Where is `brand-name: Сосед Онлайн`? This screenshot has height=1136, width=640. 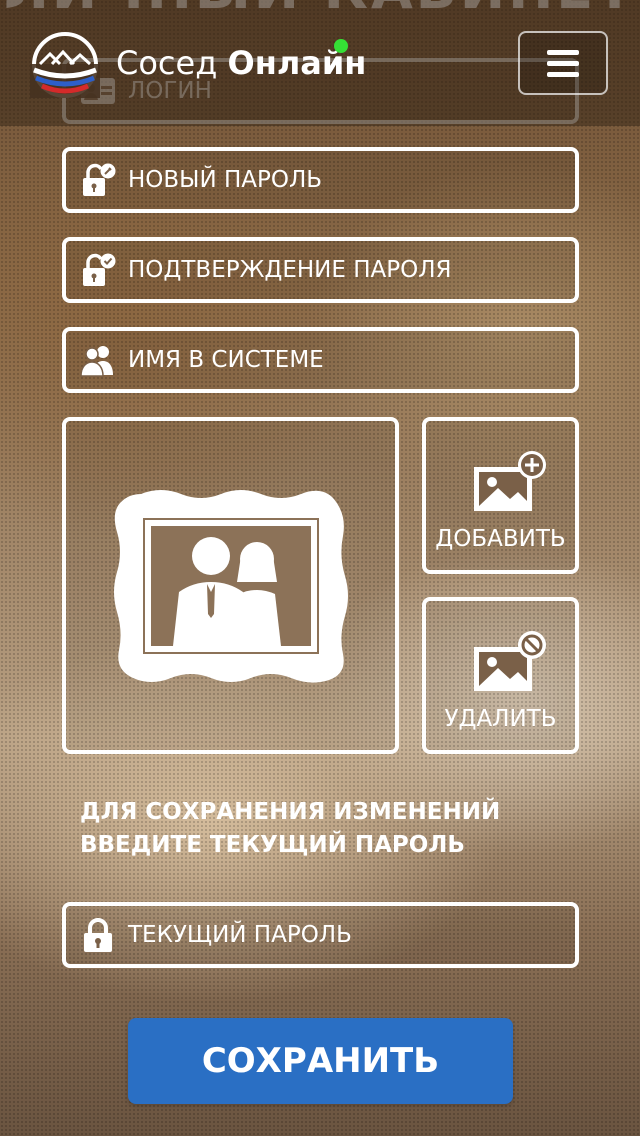 brand-name: Сосед Онлайн is located at coordinates (241, 63).